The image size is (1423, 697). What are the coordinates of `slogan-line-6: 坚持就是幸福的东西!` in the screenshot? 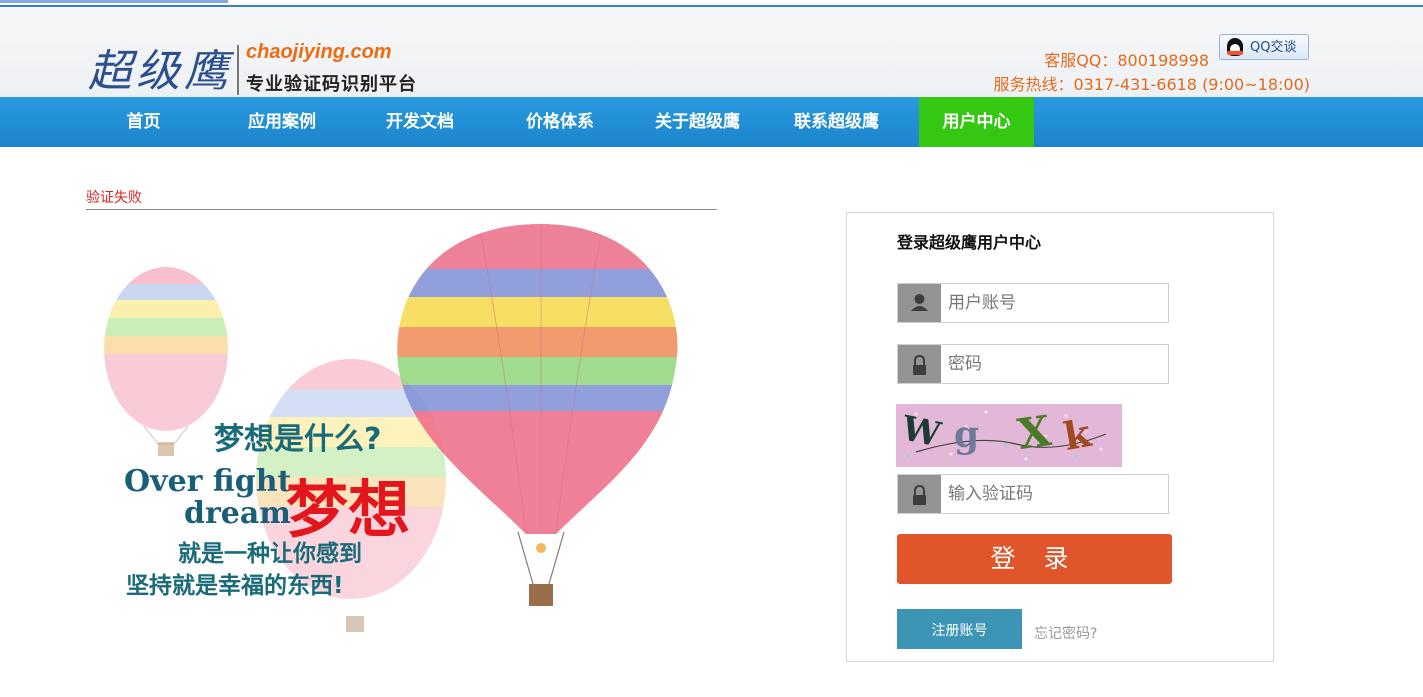 It's located at (235, 586).